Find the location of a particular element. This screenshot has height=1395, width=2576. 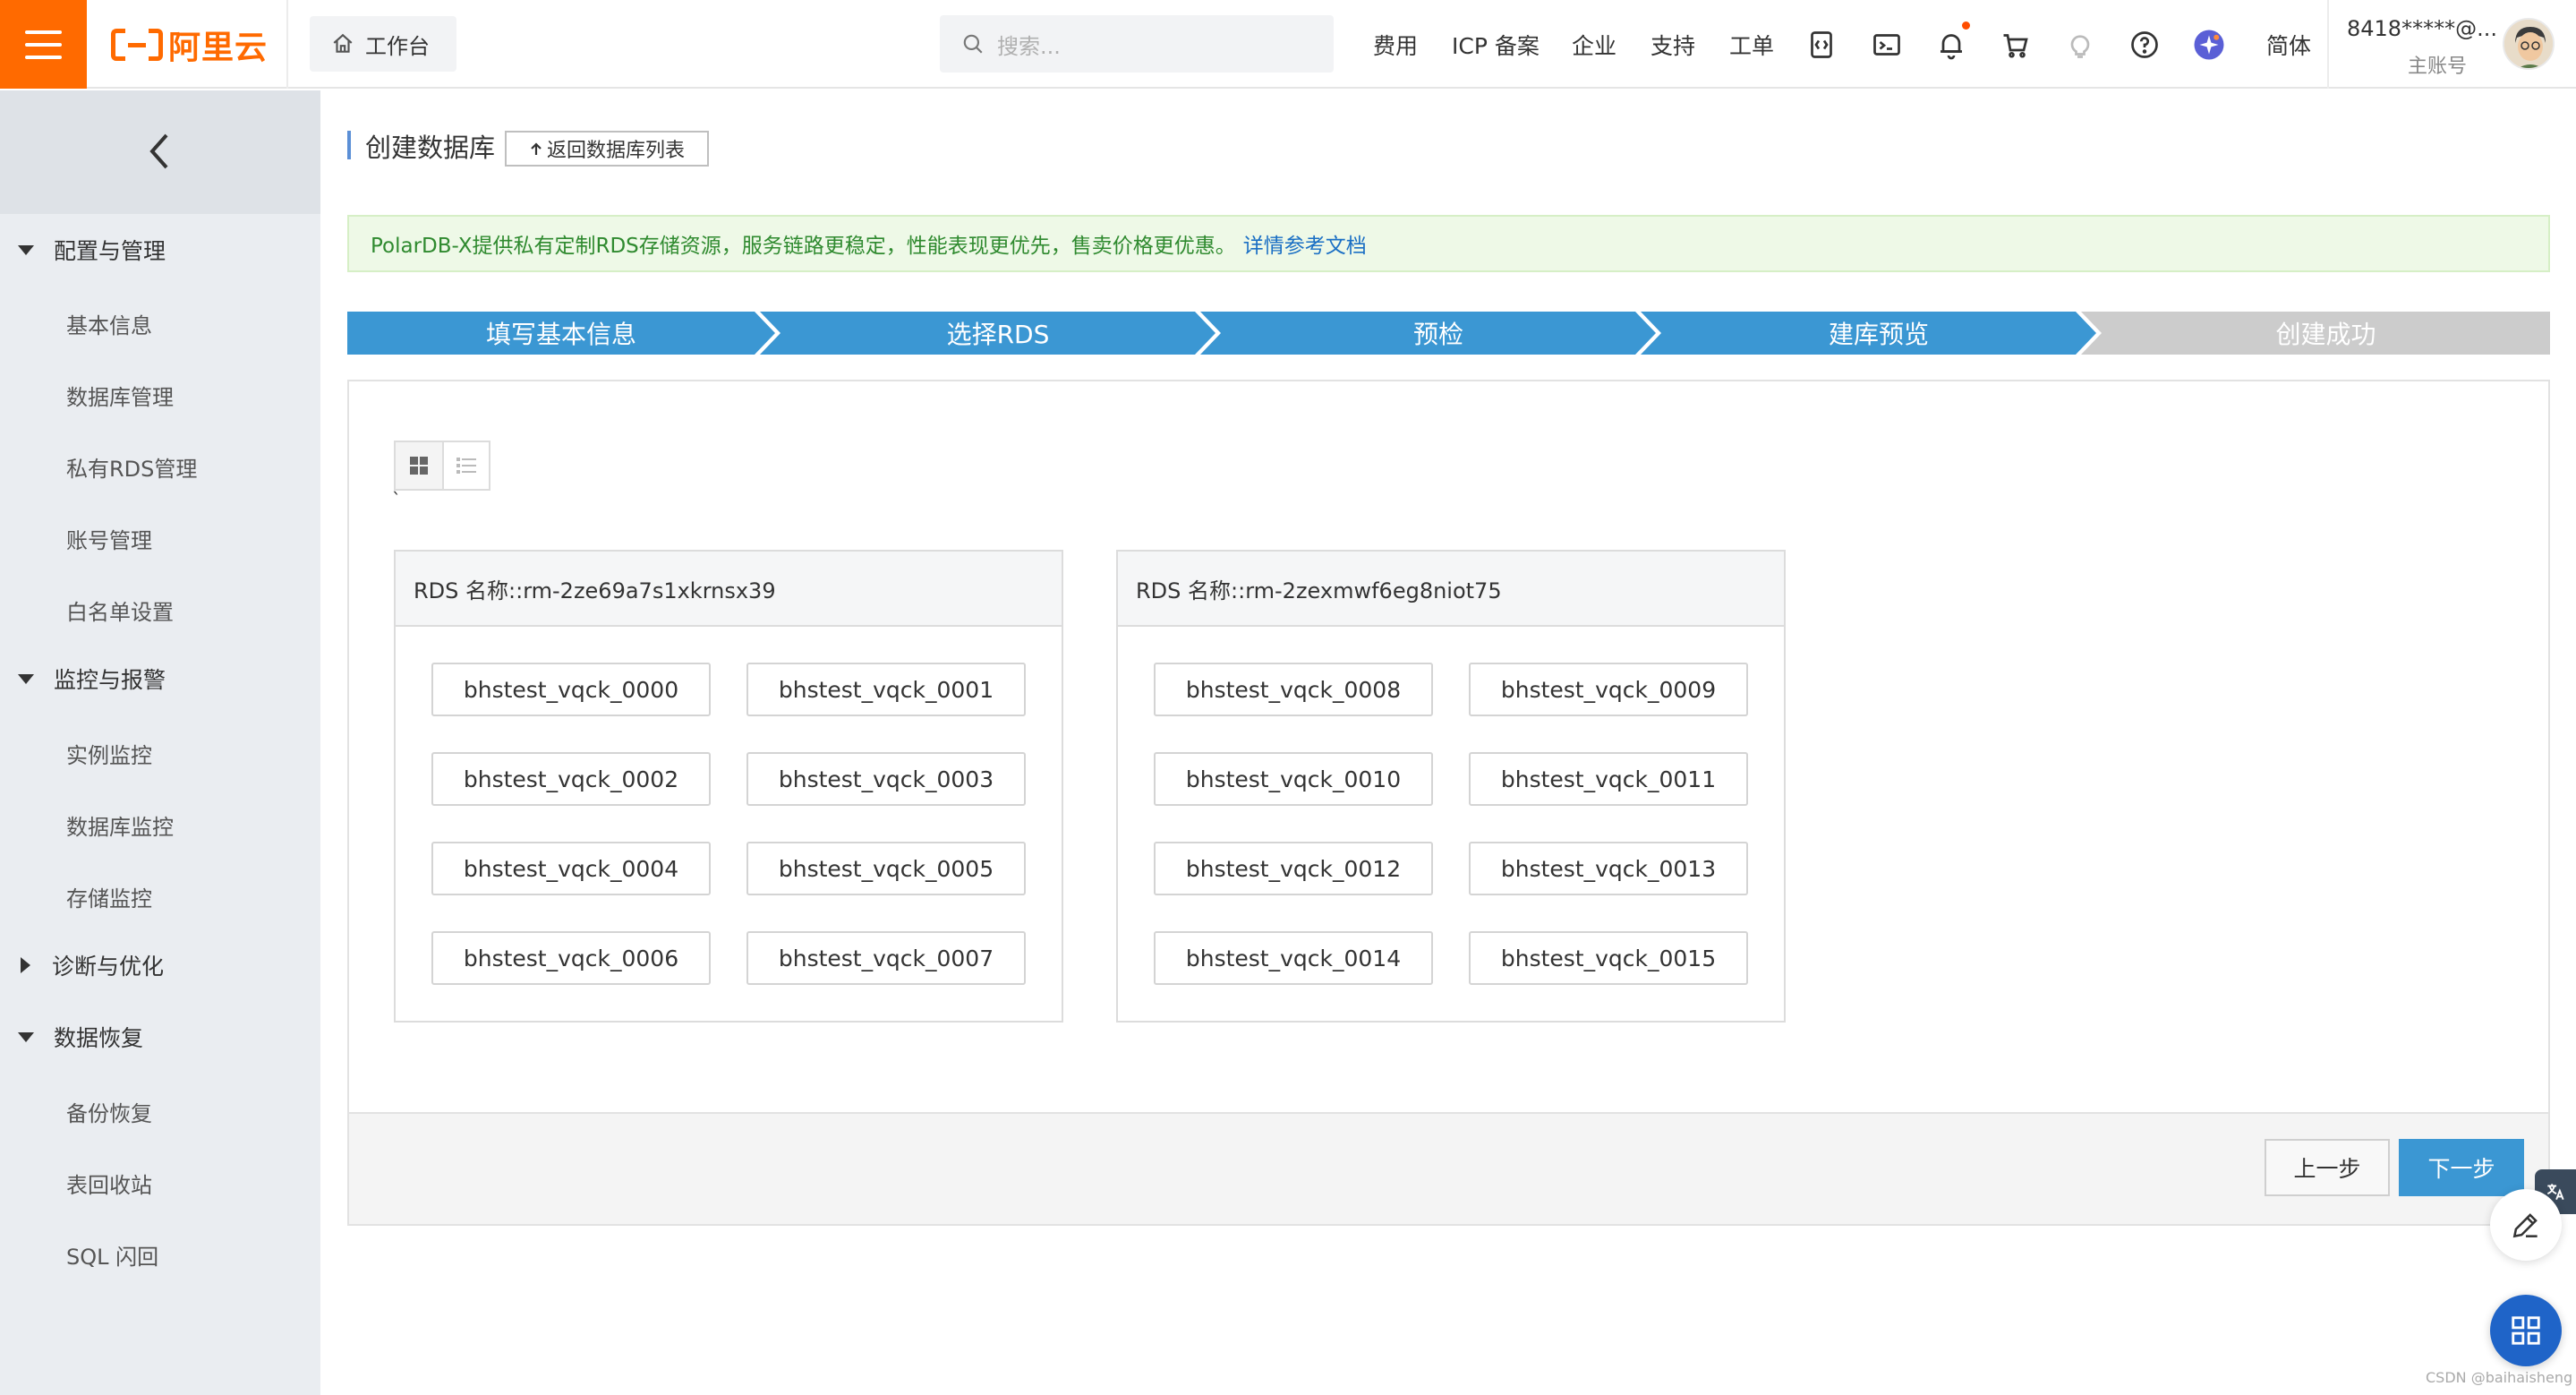

terminal-icon is located at coordinates (1887, 45).